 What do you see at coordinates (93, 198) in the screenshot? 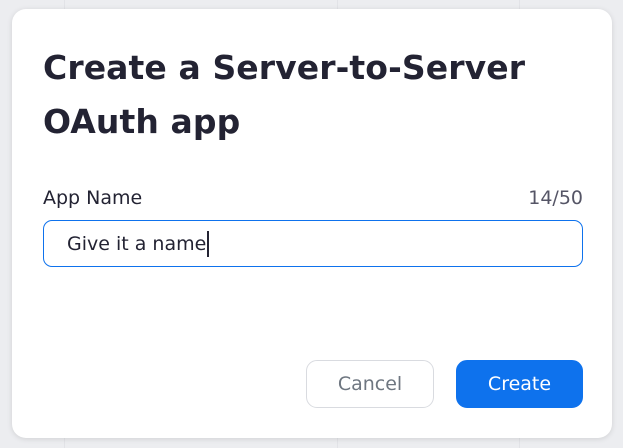
I see `app-name-label: App Name` at bounding box center [93, 198].